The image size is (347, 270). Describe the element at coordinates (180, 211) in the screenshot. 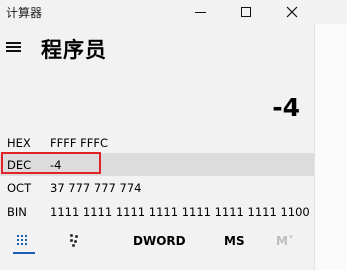

I see `radix-value: 1111 1111 1111 1111 1111 1111 1111 1100` at that location.